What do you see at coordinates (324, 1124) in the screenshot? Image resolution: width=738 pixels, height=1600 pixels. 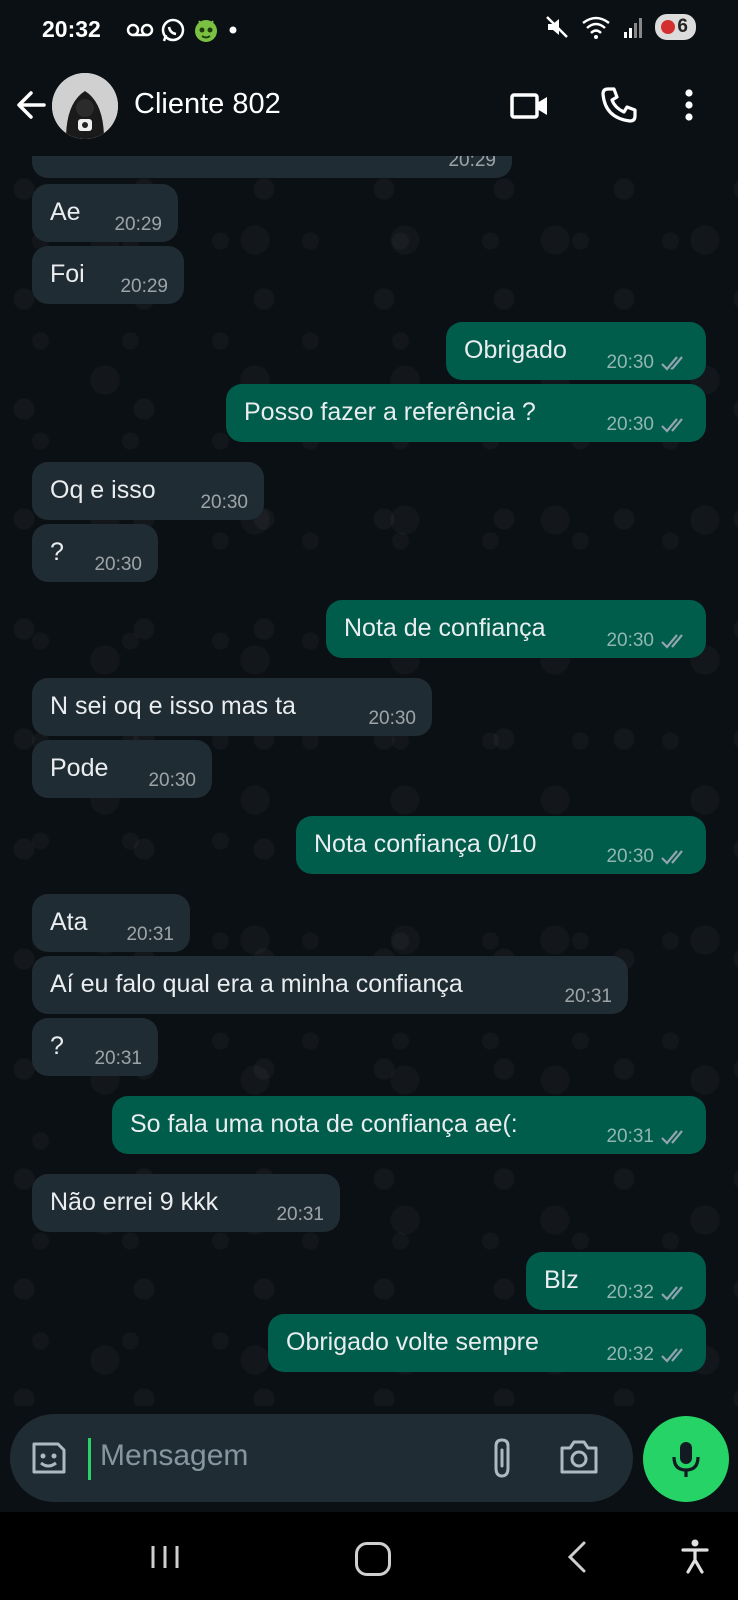 I see `message-text: So fala uma nota de confiança ae(:` at bounding box center [324, 1124].